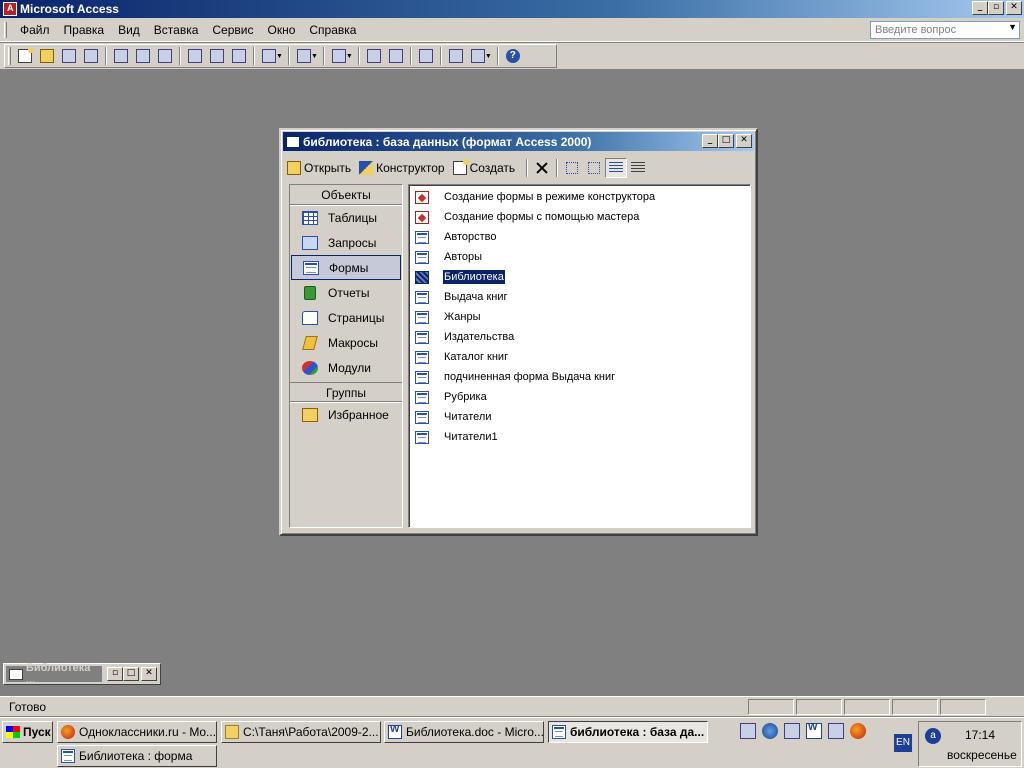  What do you see at coordinates (836, 731) in the screenshot?
I see `media-player-icon` at bounding box center [836, 731].